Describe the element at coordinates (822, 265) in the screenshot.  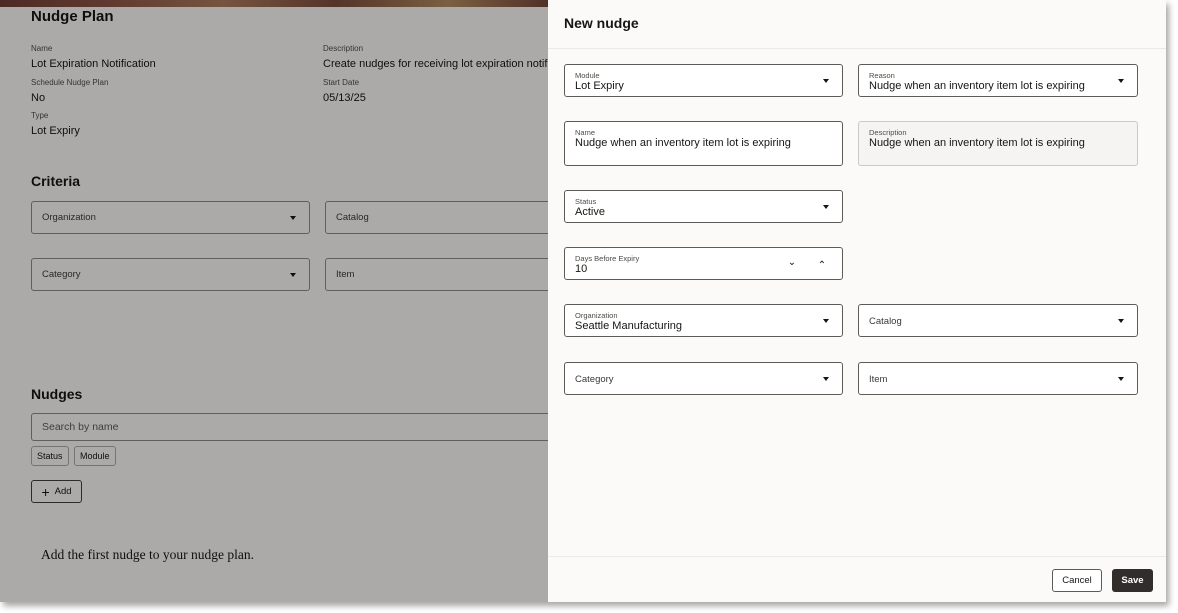
I see `increment-chevron-up-icon: ⌃` at that location.